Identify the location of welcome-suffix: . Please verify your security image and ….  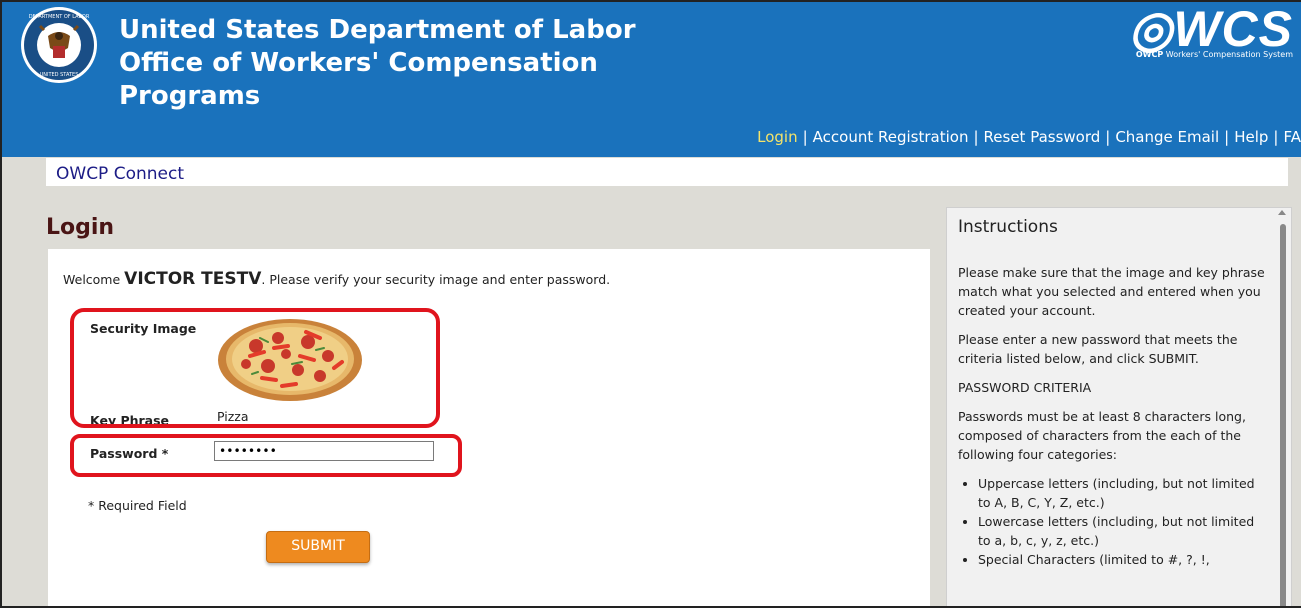
(436, 279).